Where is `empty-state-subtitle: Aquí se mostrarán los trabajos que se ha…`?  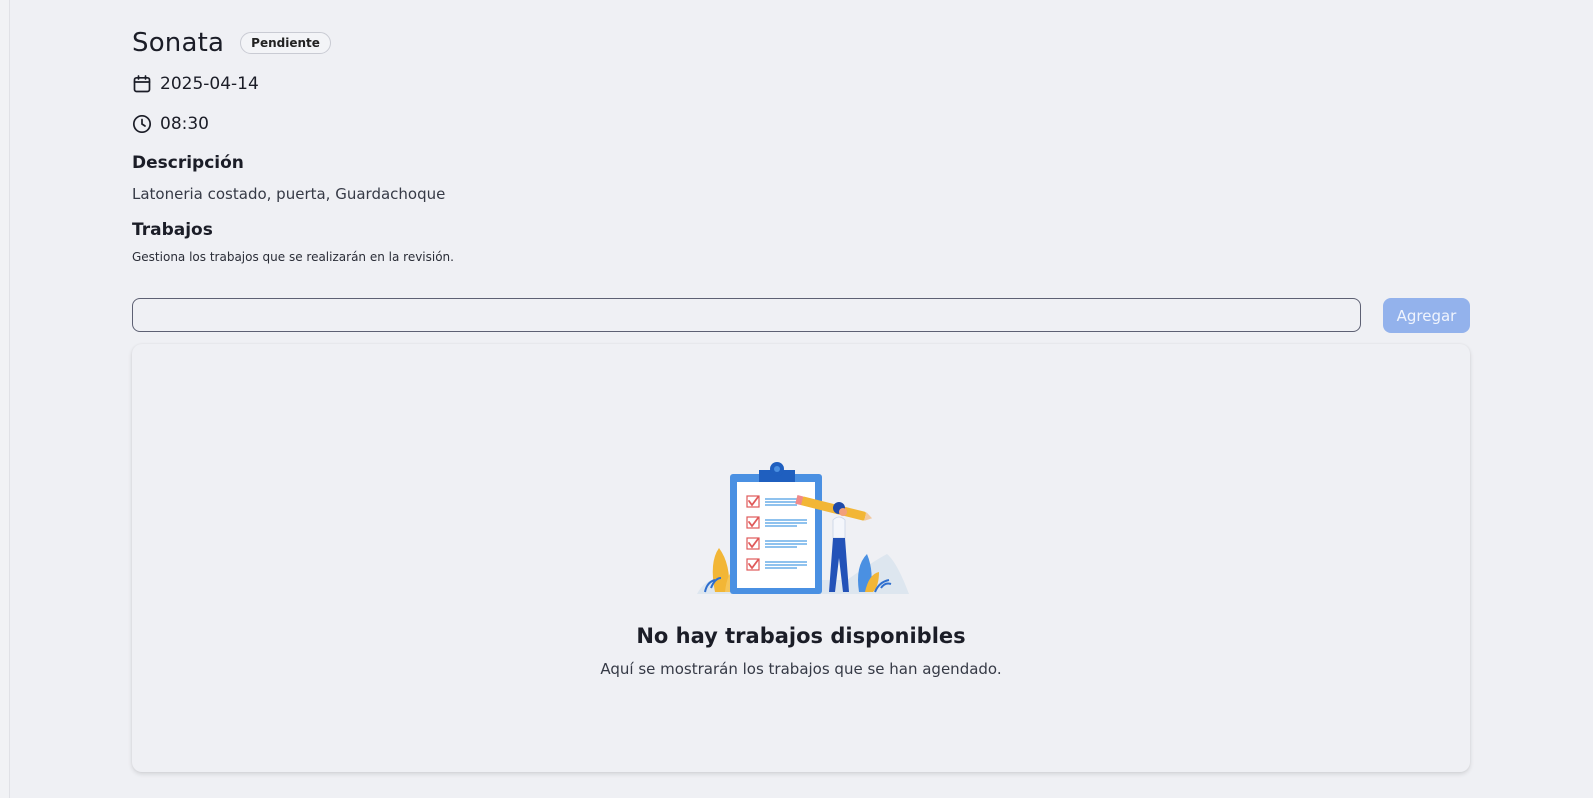 empty-state-subtitle: Aquí se mostrarán los trabajos que se ha… is located at coordinates (801, 669).